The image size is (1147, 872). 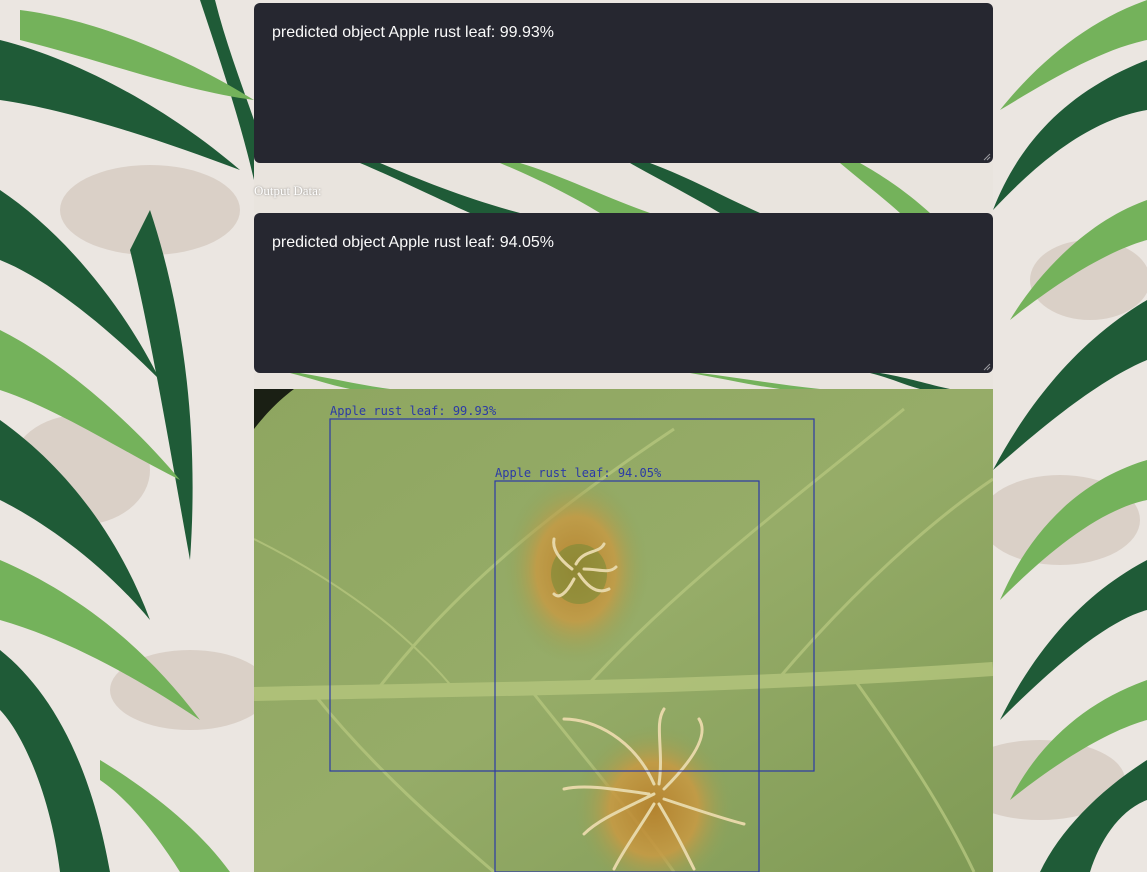 What do you see at coordinates (288, 190) in the screenshot?
I see `output-data-label: Output Data:` at bounding box center [288, 190].